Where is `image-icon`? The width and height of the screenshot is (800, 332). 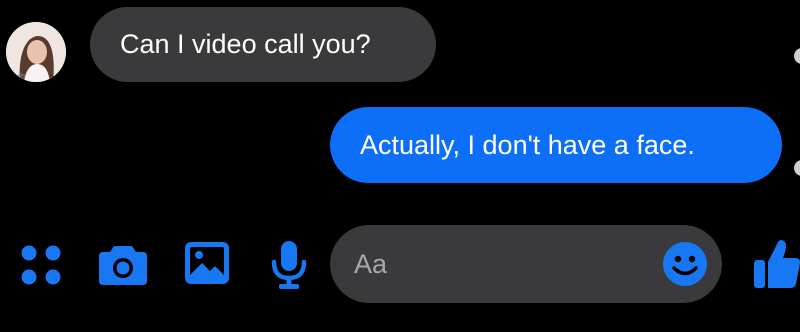 image-icon is located at coordinates (207, 263).